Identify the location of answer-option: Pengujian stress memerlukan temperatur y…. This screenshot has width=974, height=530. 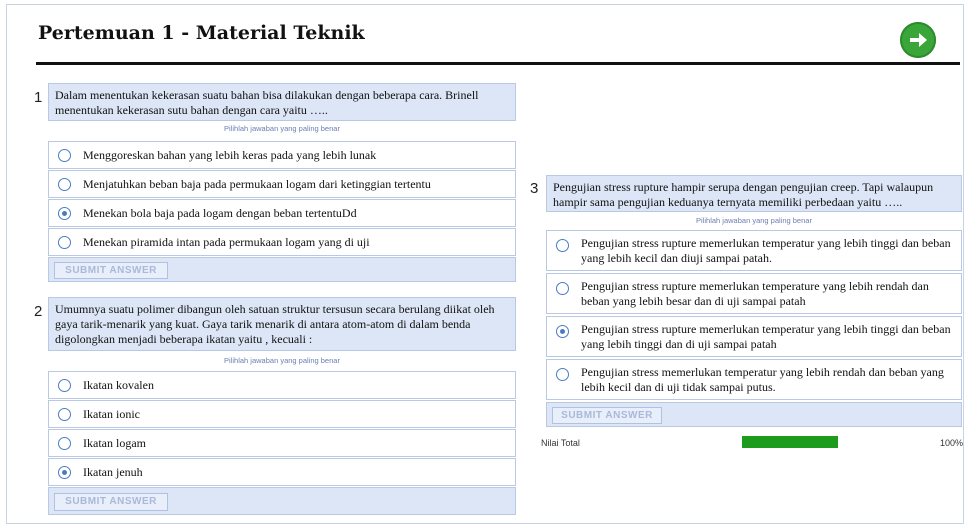
(754, 379).